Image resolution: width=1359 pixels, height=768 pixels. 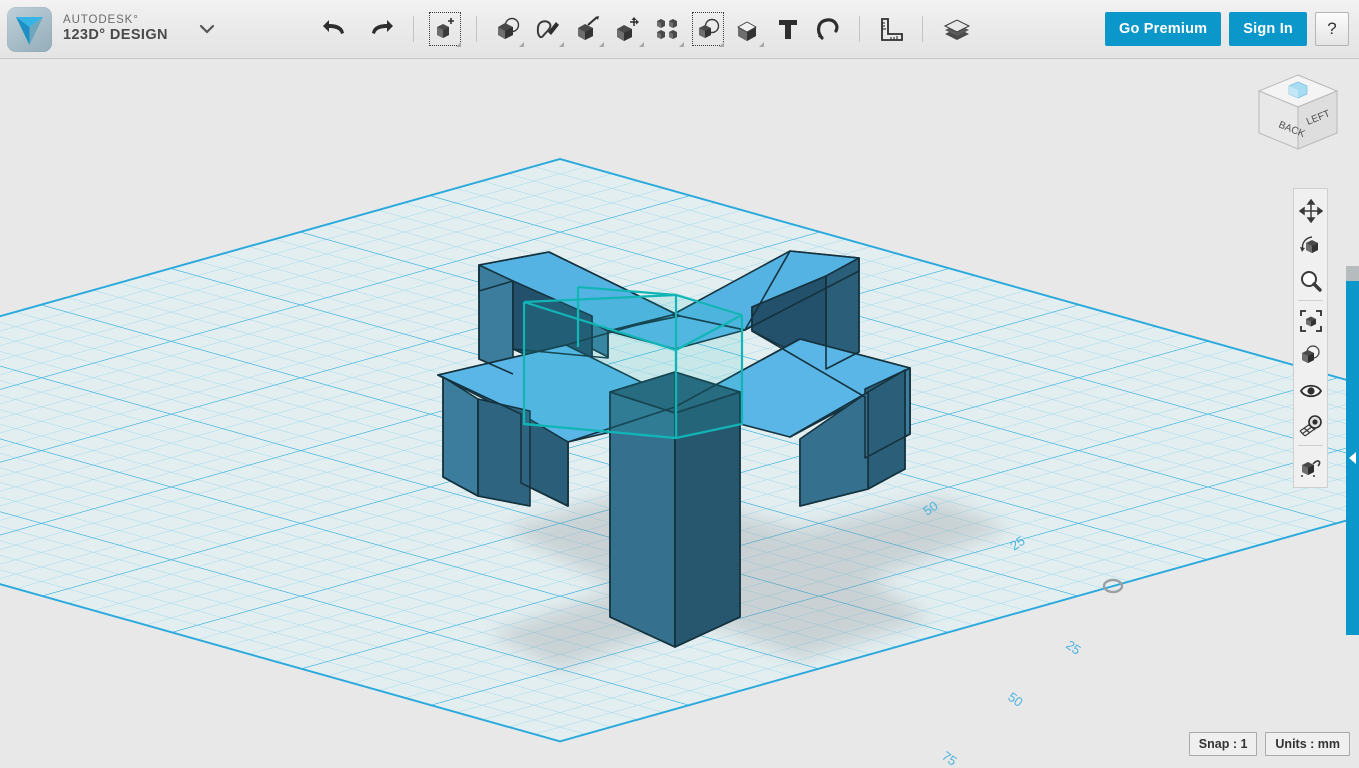 I want to click on materials-stack-icon, so click(x=957, y=29).